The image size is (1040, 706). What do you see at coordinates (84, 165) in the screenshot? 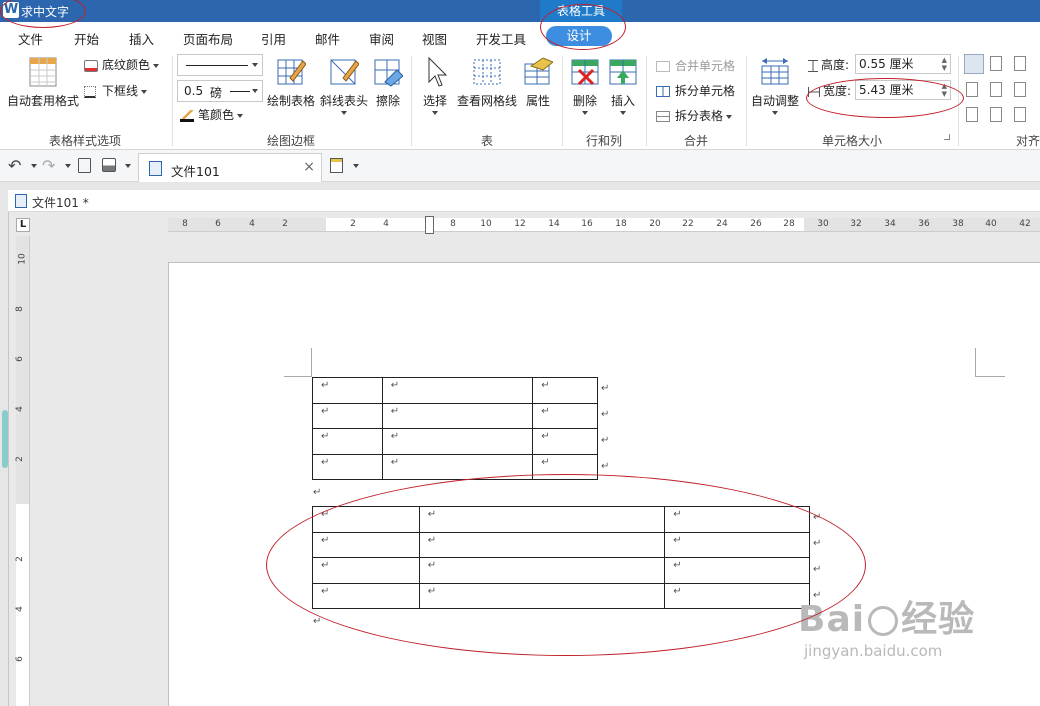
I see `print-preview-icon` at bounding box center [84, 165].